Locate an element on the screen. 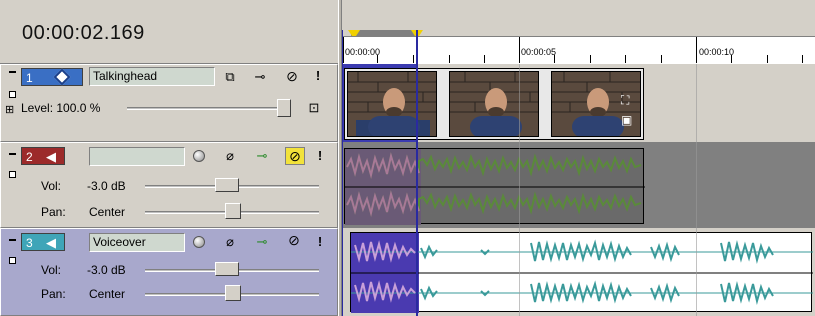 The image size is (815, 316). track-number-2: 2 ◀ is located at coordinates (43, 156).